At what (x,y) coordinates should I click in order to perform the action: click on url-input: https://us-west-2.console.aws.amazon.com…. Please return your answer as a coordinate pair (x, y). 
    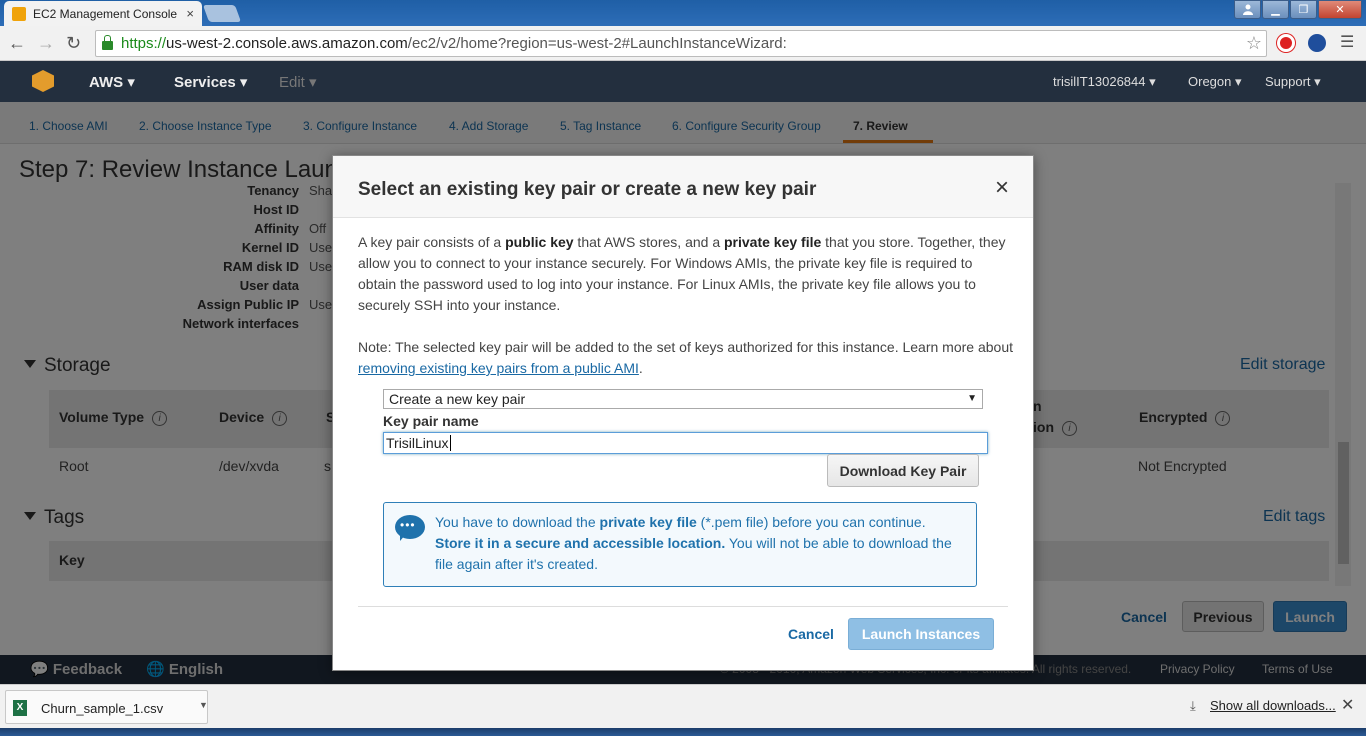
    Looking at the image, I should click on (681, 43).